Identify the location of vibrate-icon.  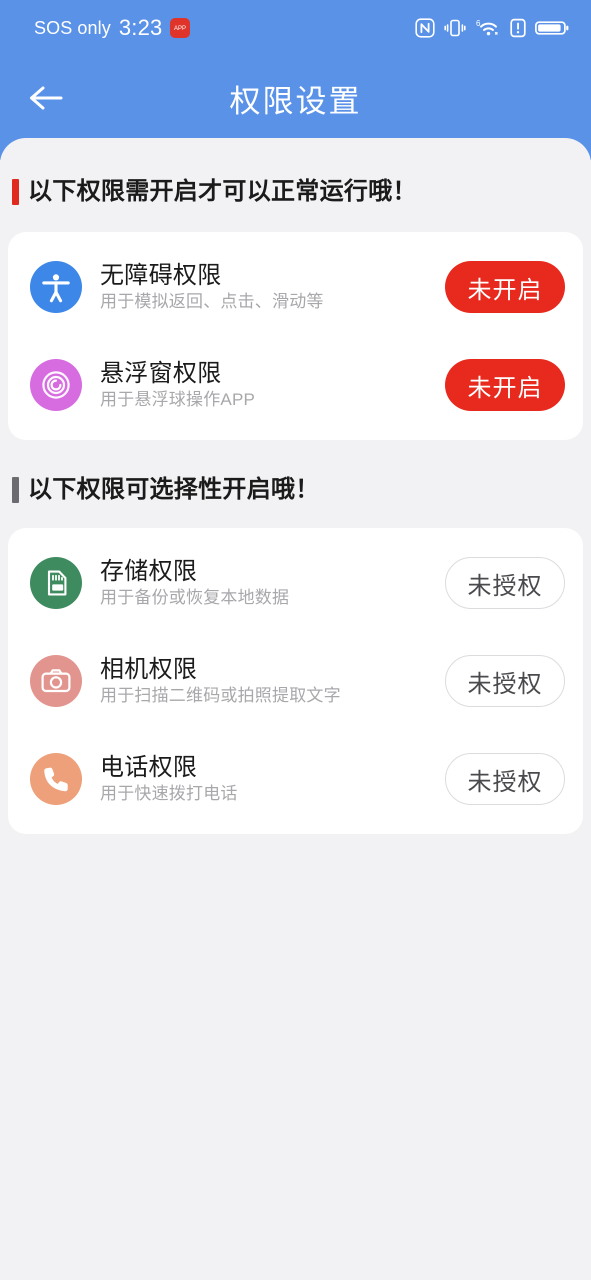
(455, 28).